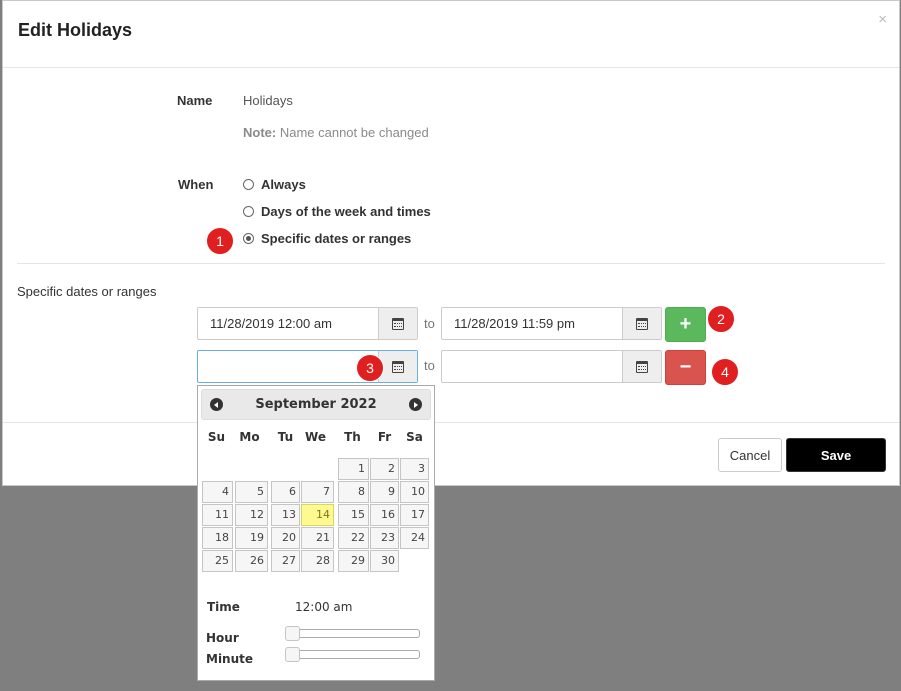 The image size is (901, 691). What do you see at coordinates (414, 469) in the screenshot?
I see `calendar-day: 3` at bounding box center [414, 469].